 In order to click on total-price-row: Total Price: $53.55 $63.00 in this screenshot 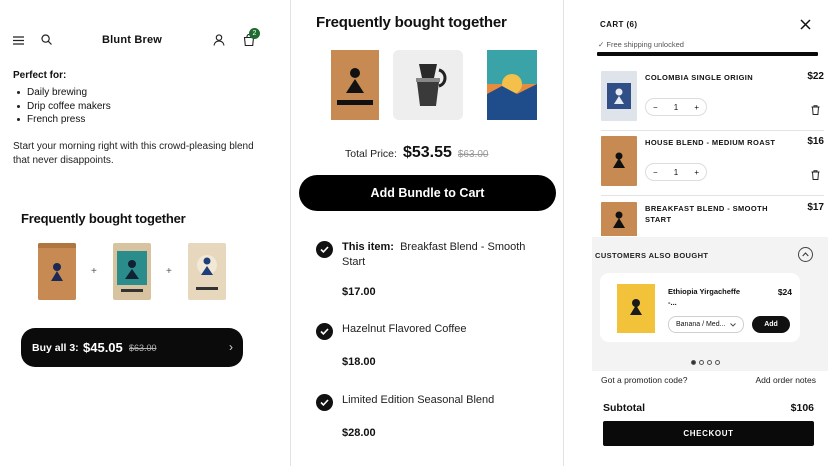, I will do `click(416, 153)`.